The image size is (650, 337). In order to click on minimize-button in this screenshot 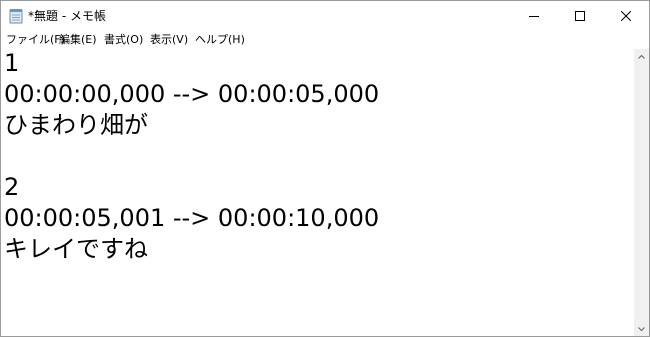, I will do `click(534, 16)`.